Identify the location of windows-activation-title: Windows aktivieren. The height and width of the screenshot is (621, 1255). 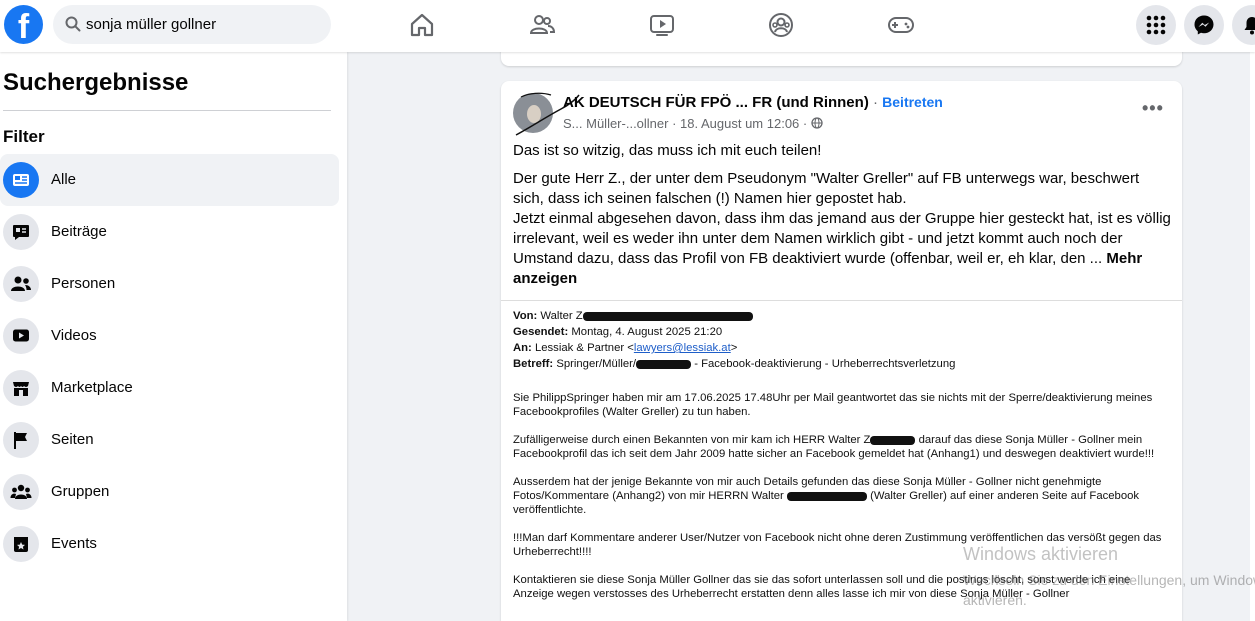
(1041, 554).